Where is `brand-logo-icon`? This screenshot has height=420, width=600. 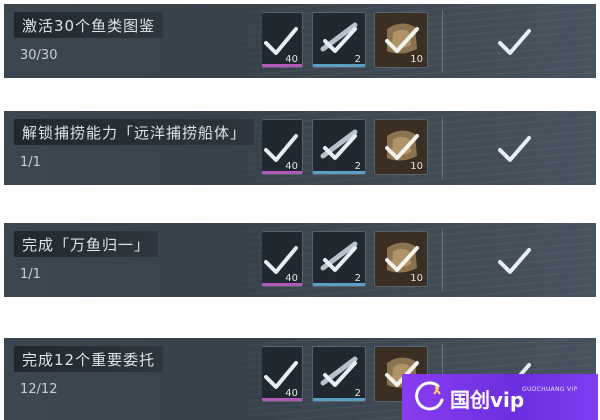
brand-logo-icon is located at coordinates (429, 396).